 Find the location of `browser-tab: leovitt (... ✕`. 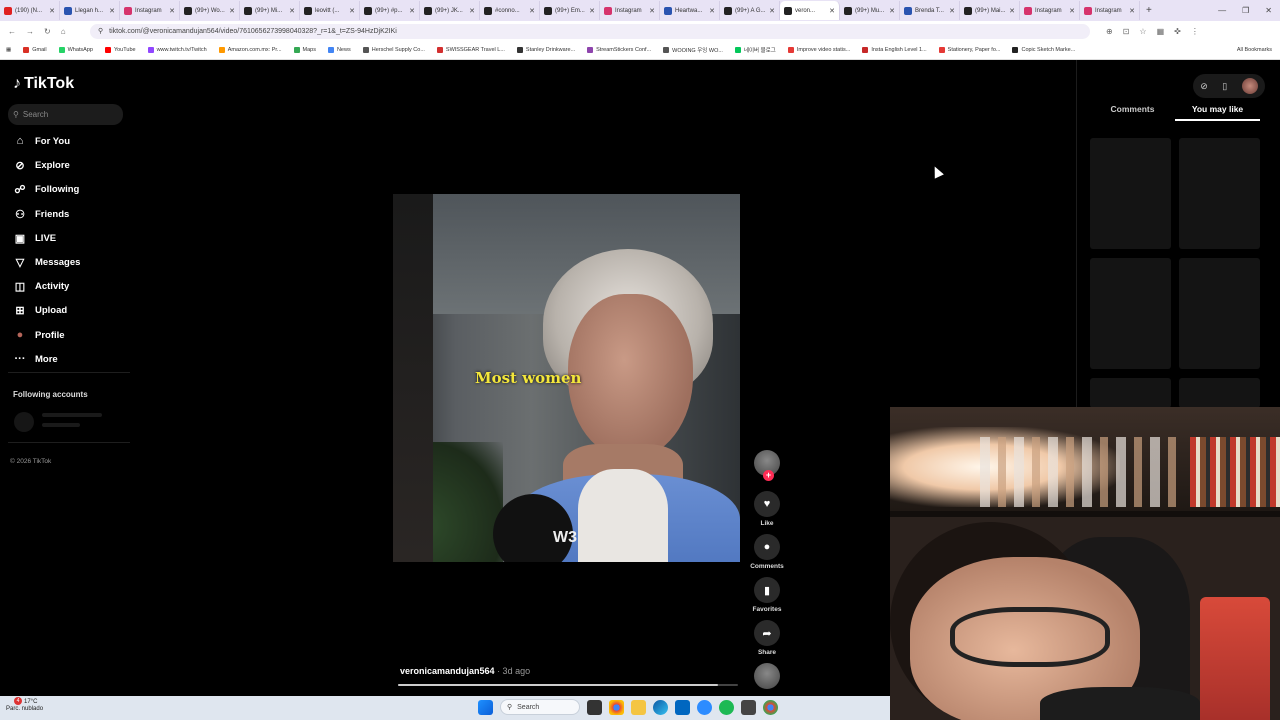

browser-tab: leovitt (... ✕ is located at coordinates (330, 10).